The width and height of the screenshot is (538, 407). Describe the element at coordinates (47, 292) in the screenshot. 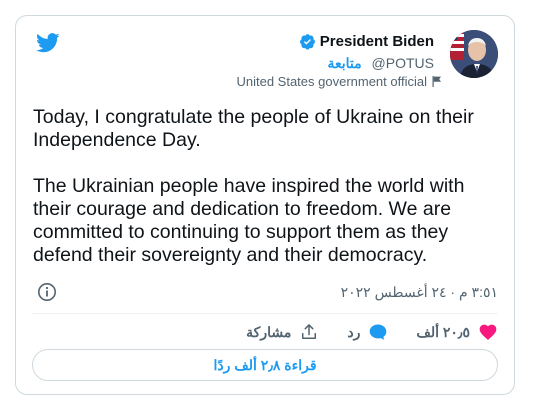

I see `info-icon` at that location.